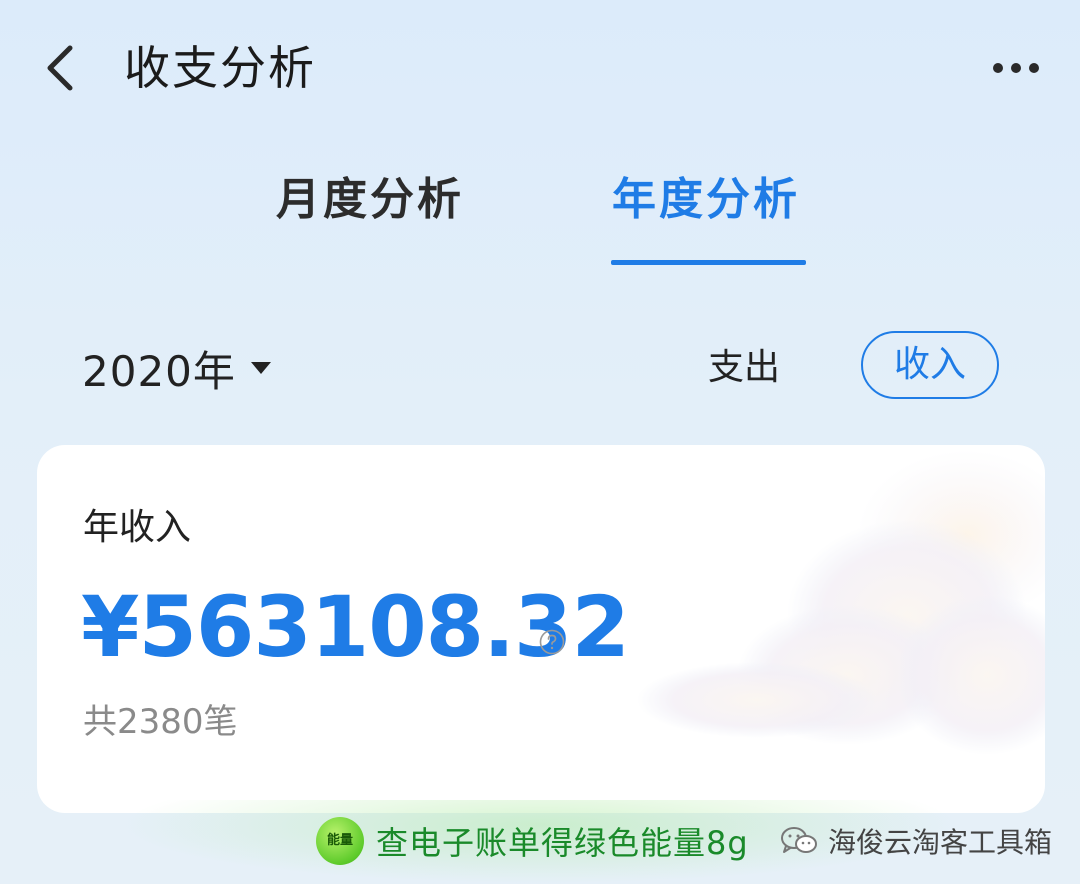  Describe the element at coordinates (744, 368) in the screenshot. I see `expense-toggle-button: 支出` at that location.